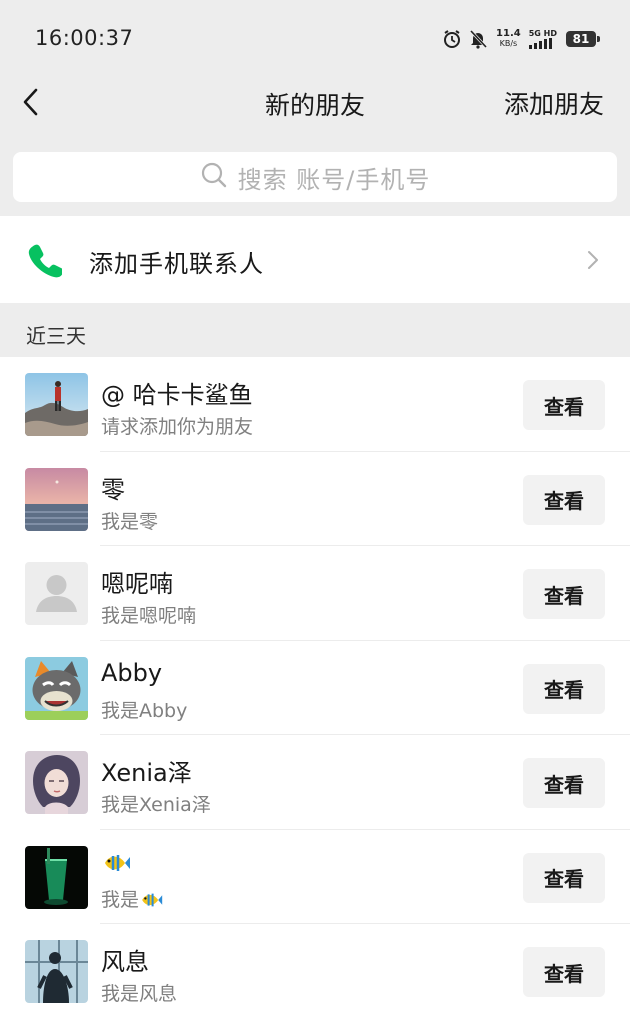 The height and width of the screenshot is (1020, 630). What do you see at coordinates (149, 616) in the screenshot?
I see `friend-message: 我是嗯呢喃` at bounding box center [149, 616].